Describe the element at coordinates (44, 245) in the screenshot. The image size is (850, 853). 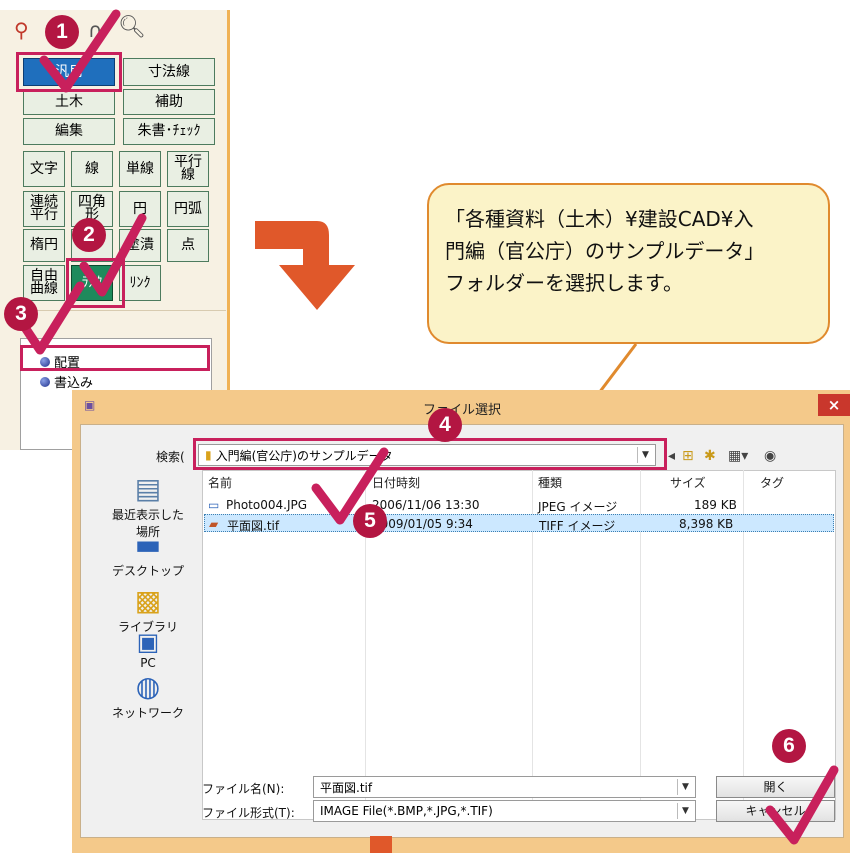
I see `cmd-ellipse-button: 楕円` at that location.